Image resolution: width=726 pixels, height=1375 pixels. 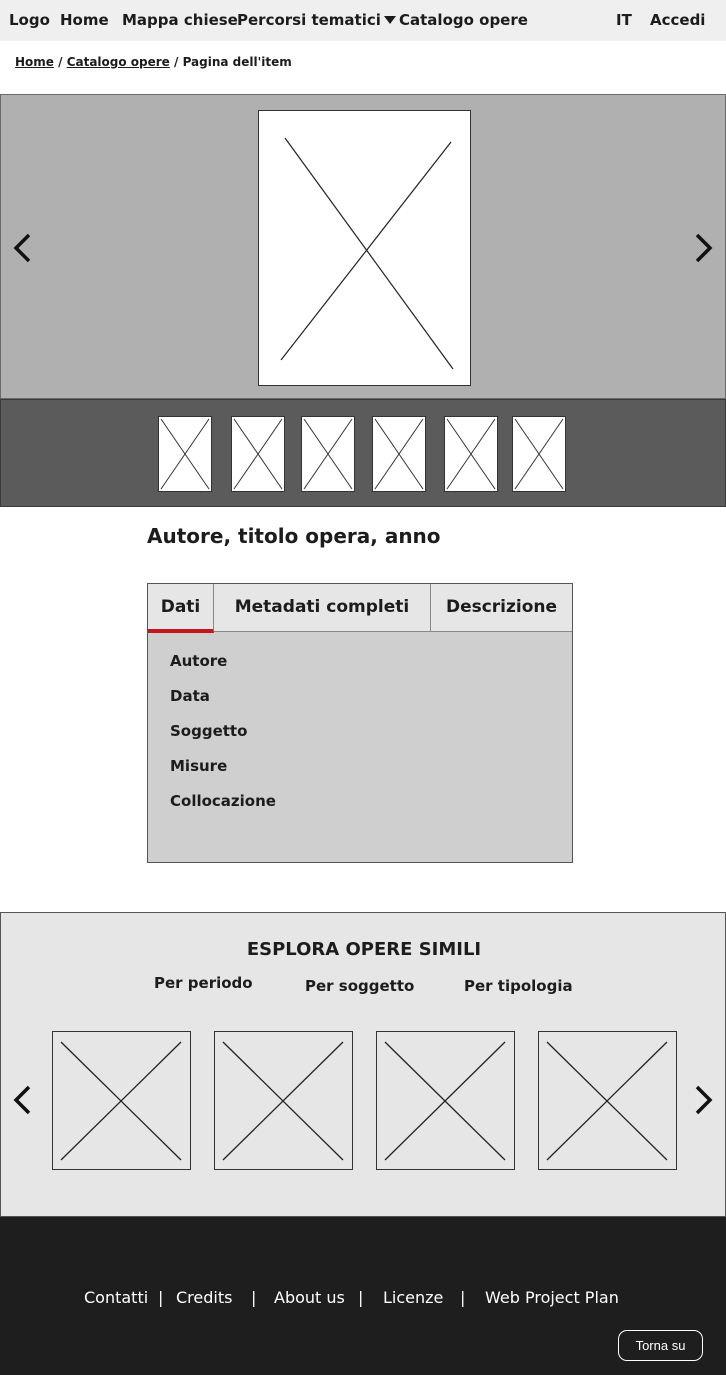 What do you see at coordinates (624, 20) in the screenshot?
I see `language-selector: IT` at bounding box center [624, 20].